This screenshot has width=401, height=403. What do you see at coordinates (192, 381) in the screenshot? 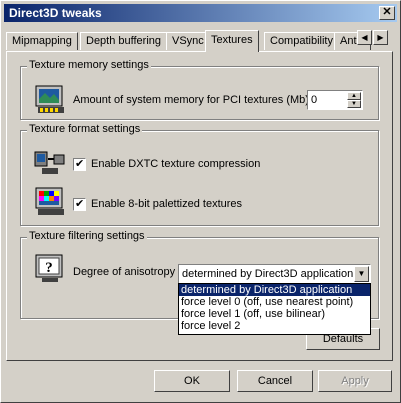
I see `ok-button: OK` at bounding box center [192, 381].